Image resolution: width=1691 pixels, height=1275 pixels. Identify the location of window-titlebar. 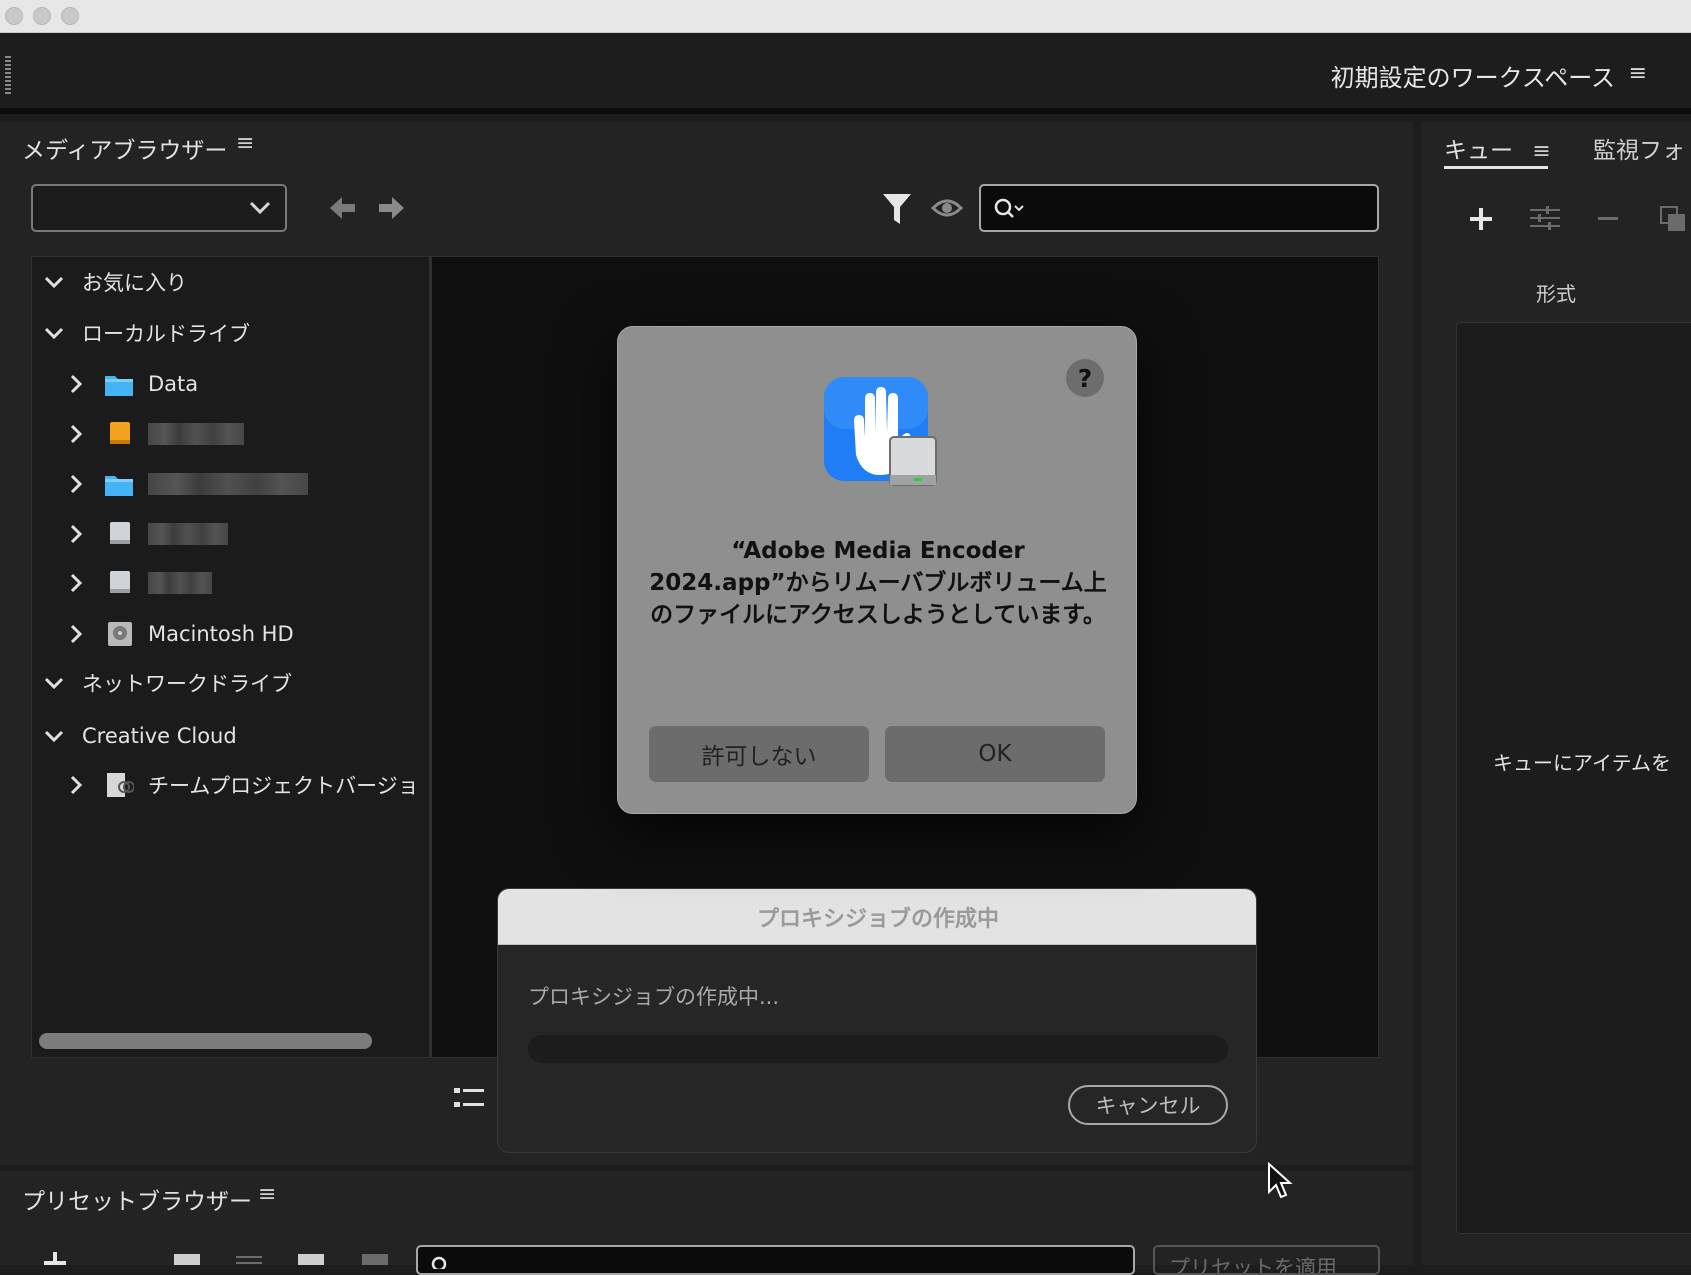
(845, 16).